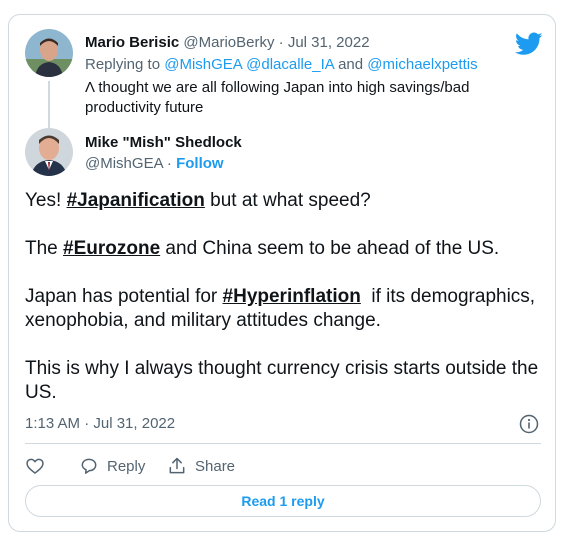  I want to click on hashtag-link: #Hyperinflation, so click(292, 296).